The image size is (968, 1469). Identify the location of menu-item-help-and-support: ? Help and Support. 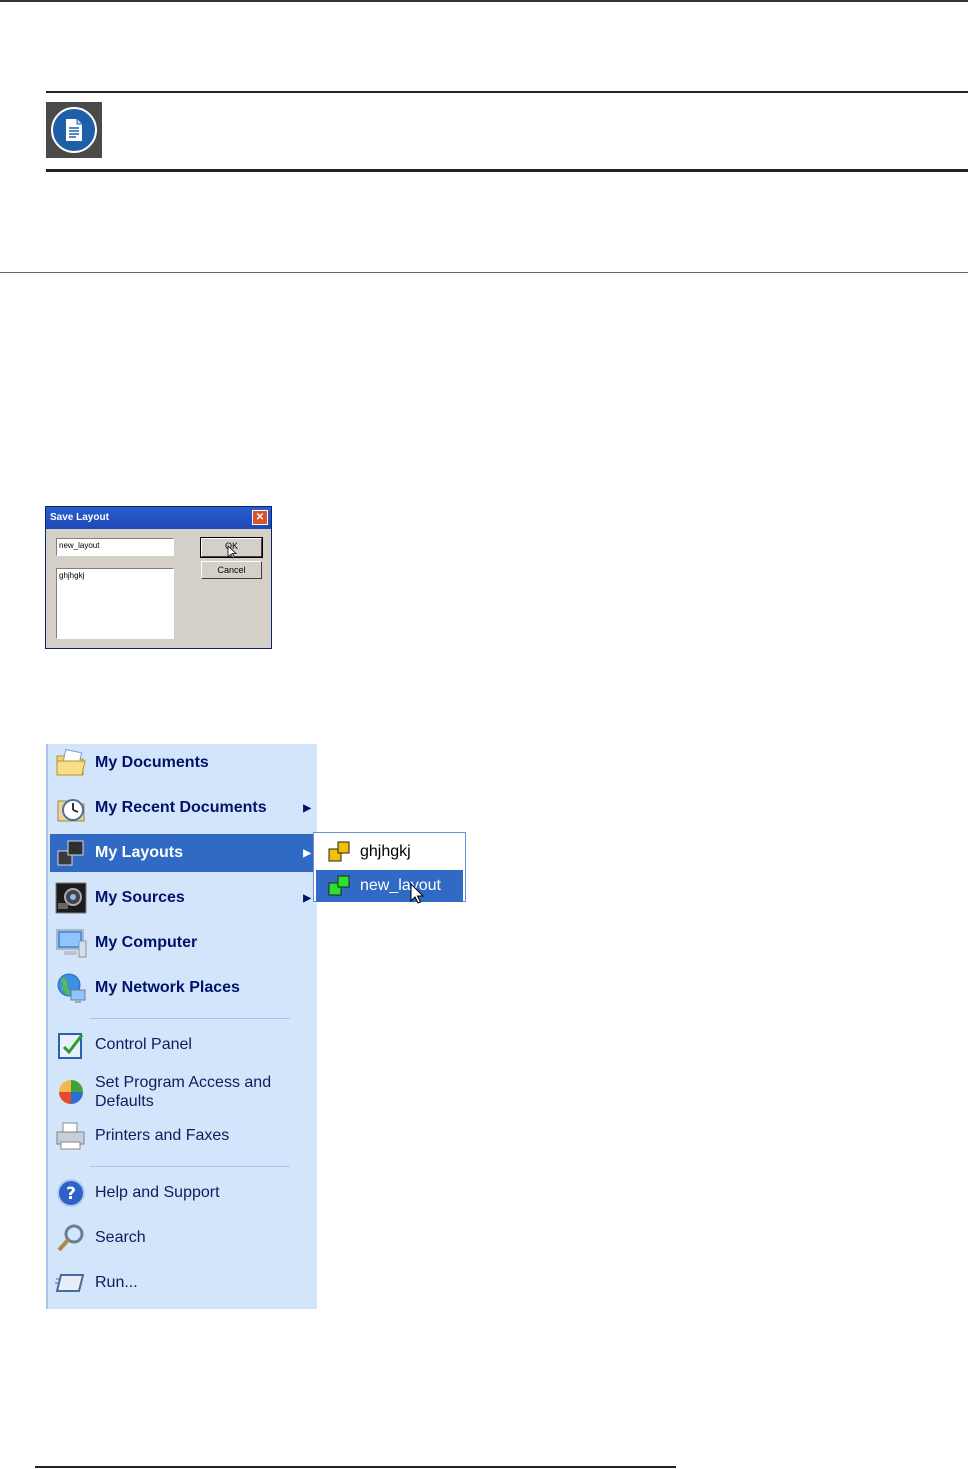
(183, 1193).